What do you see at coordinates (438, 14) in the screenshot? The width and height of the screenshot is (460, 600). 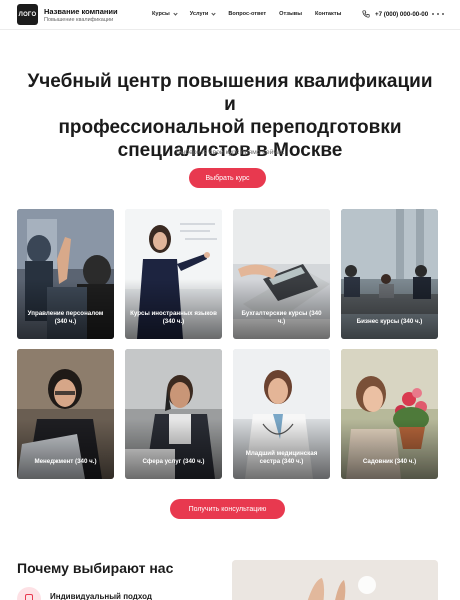 I see `more-icon` at bounding box center [438, 14].